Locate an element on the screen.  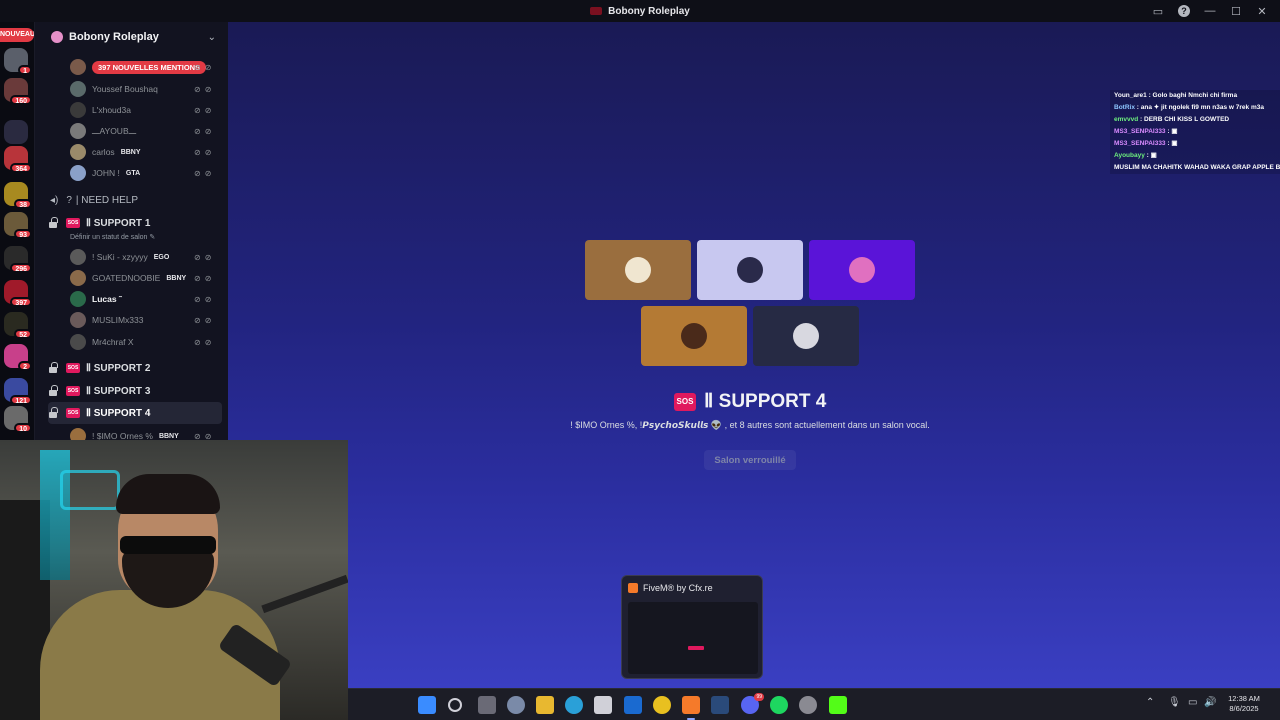
new-badge: NOUVEAU is located at coordinates (17, 35).